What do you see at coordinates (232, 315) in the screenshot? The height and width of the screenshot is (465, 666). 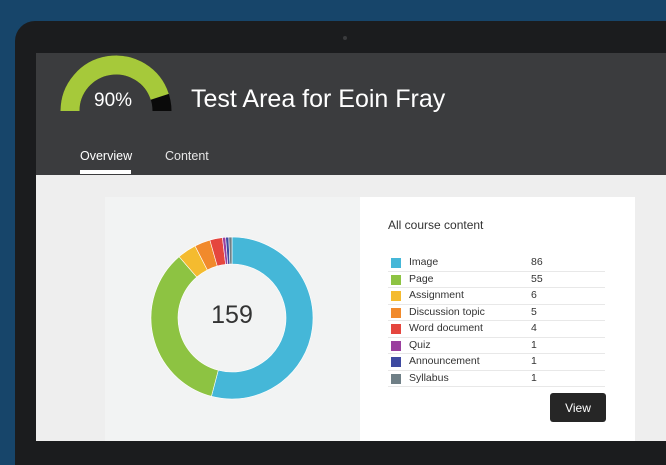 I see `content-total: 159` at bounding box center [232, 315].